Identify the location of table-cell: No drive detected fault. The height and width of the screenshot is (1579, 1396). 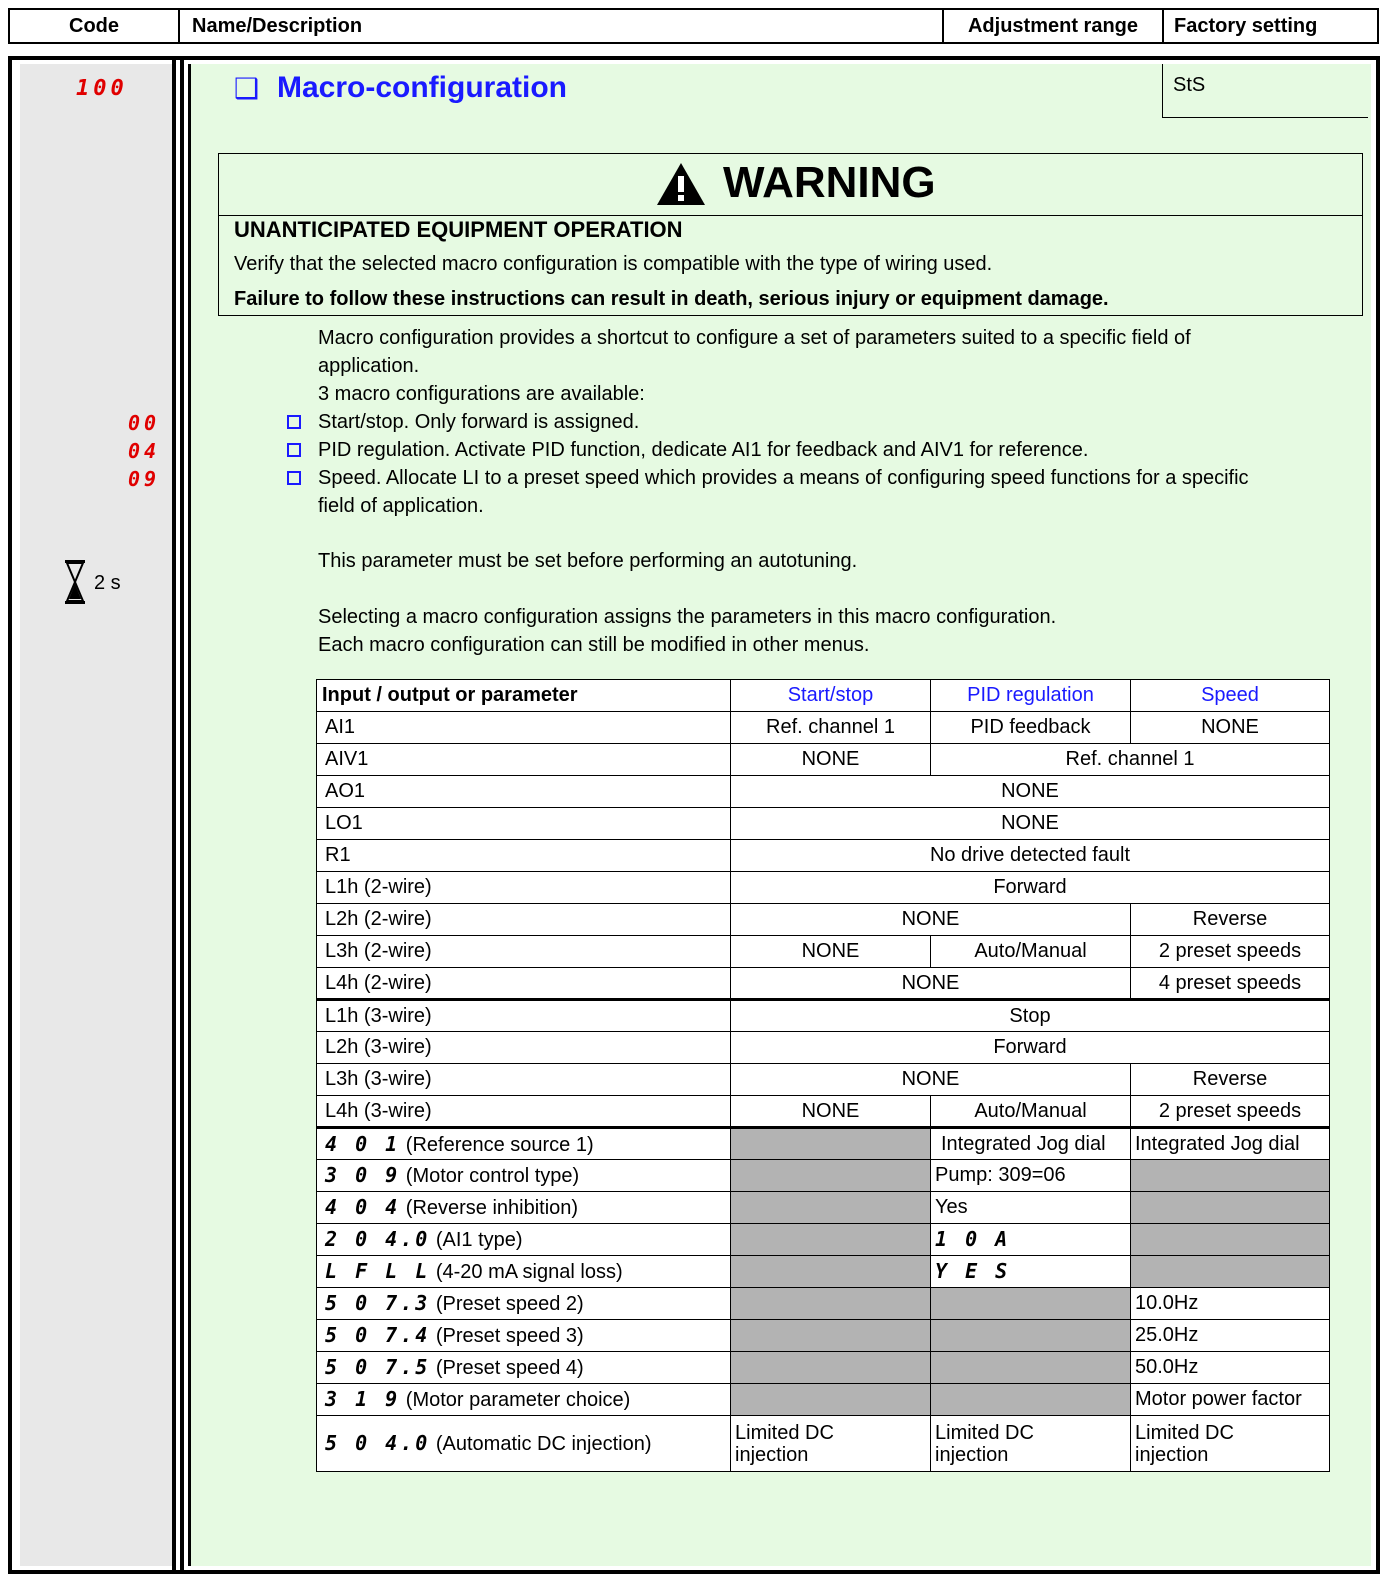
(1030, 855).